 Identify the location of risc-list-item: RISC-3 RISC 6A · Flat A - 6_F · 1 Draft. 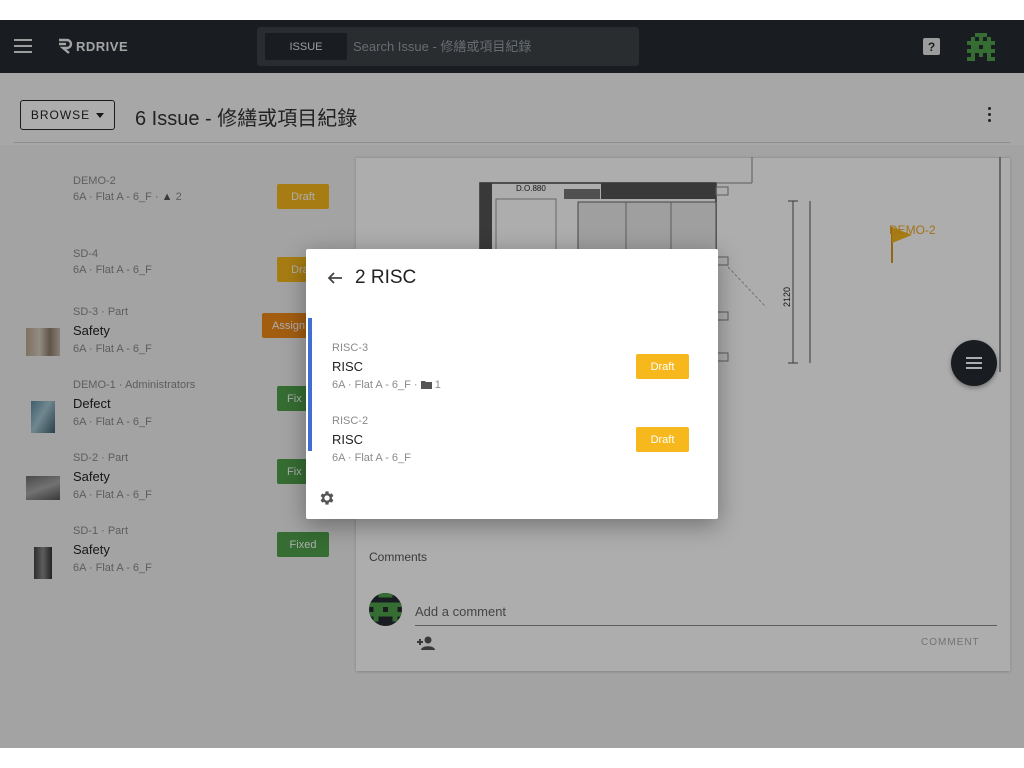
(517, 376).